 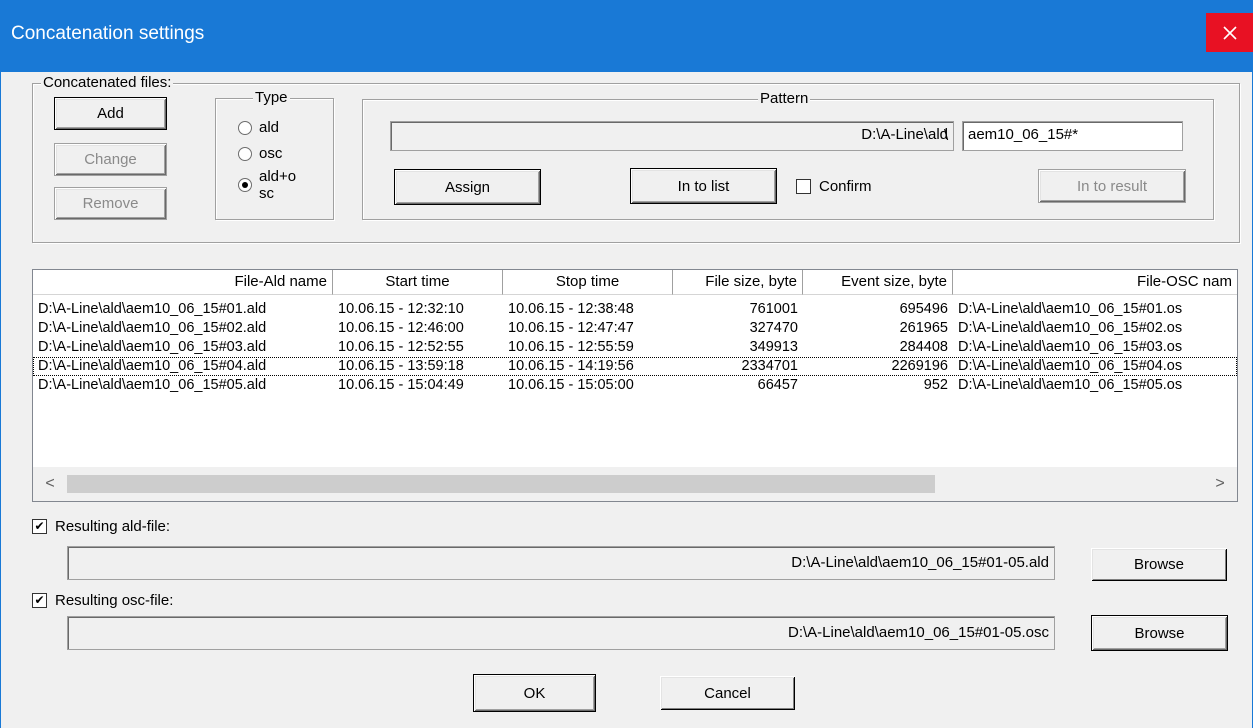 What do you see at coordinates (401, 328) in the screenshot?
I see `cell-start-time: 10.06.15 - 12:46:00` at bounding box center [401, 328].